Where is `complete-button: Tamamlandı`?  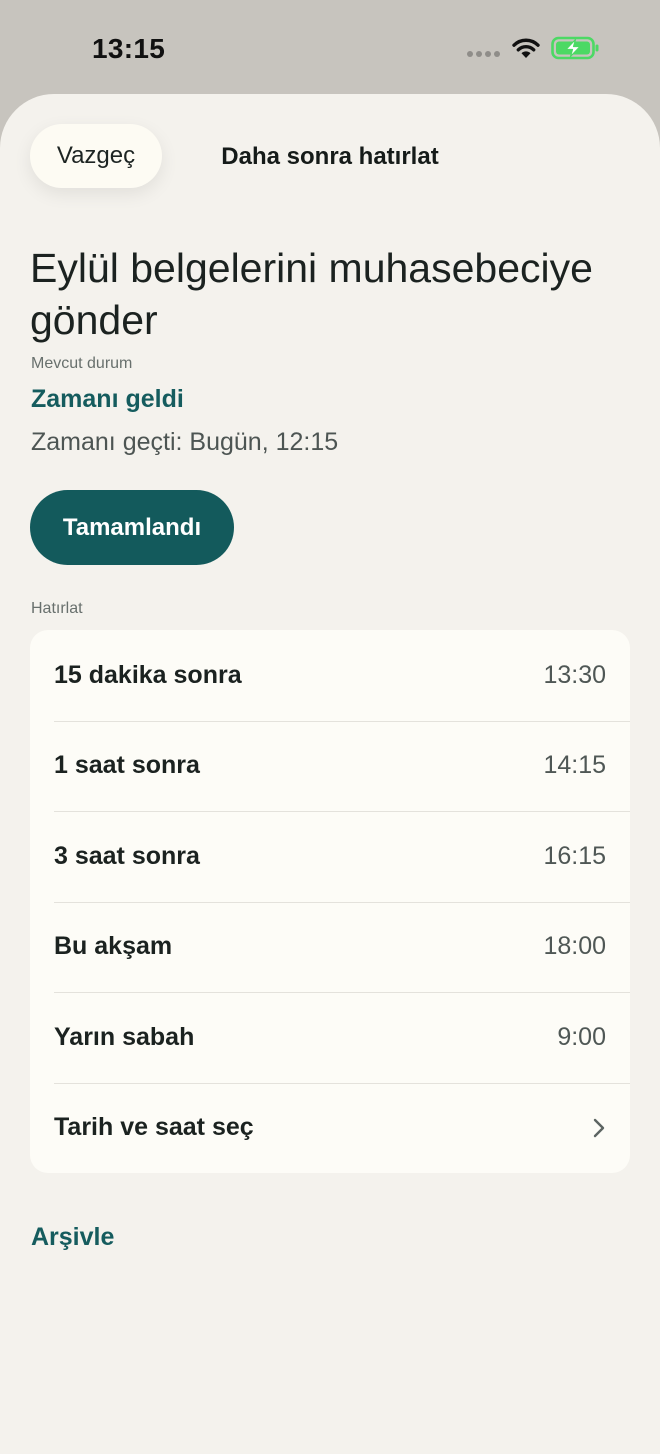
complete-button: Tamamlandı is located at coordinates (132, 527).